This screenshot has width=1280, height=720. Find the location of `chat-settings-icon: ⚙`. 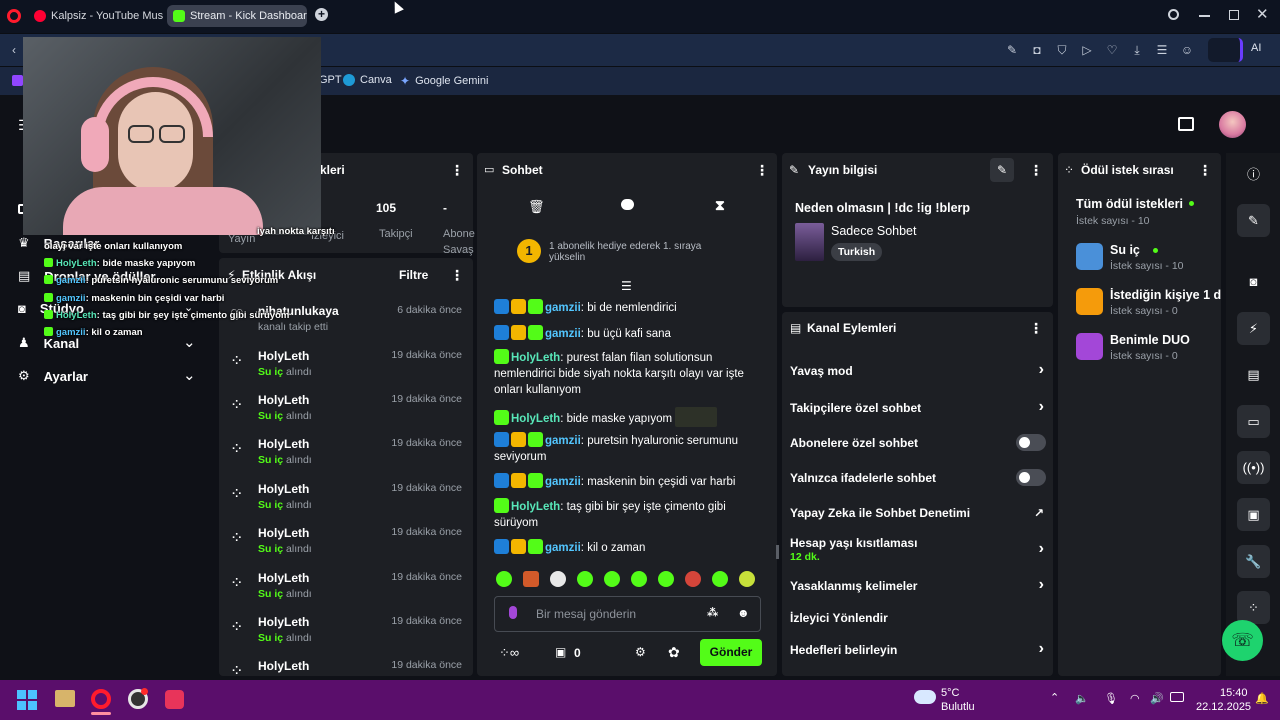

chat-settings-icon: ⚙ is located at coordinates (640, 652).